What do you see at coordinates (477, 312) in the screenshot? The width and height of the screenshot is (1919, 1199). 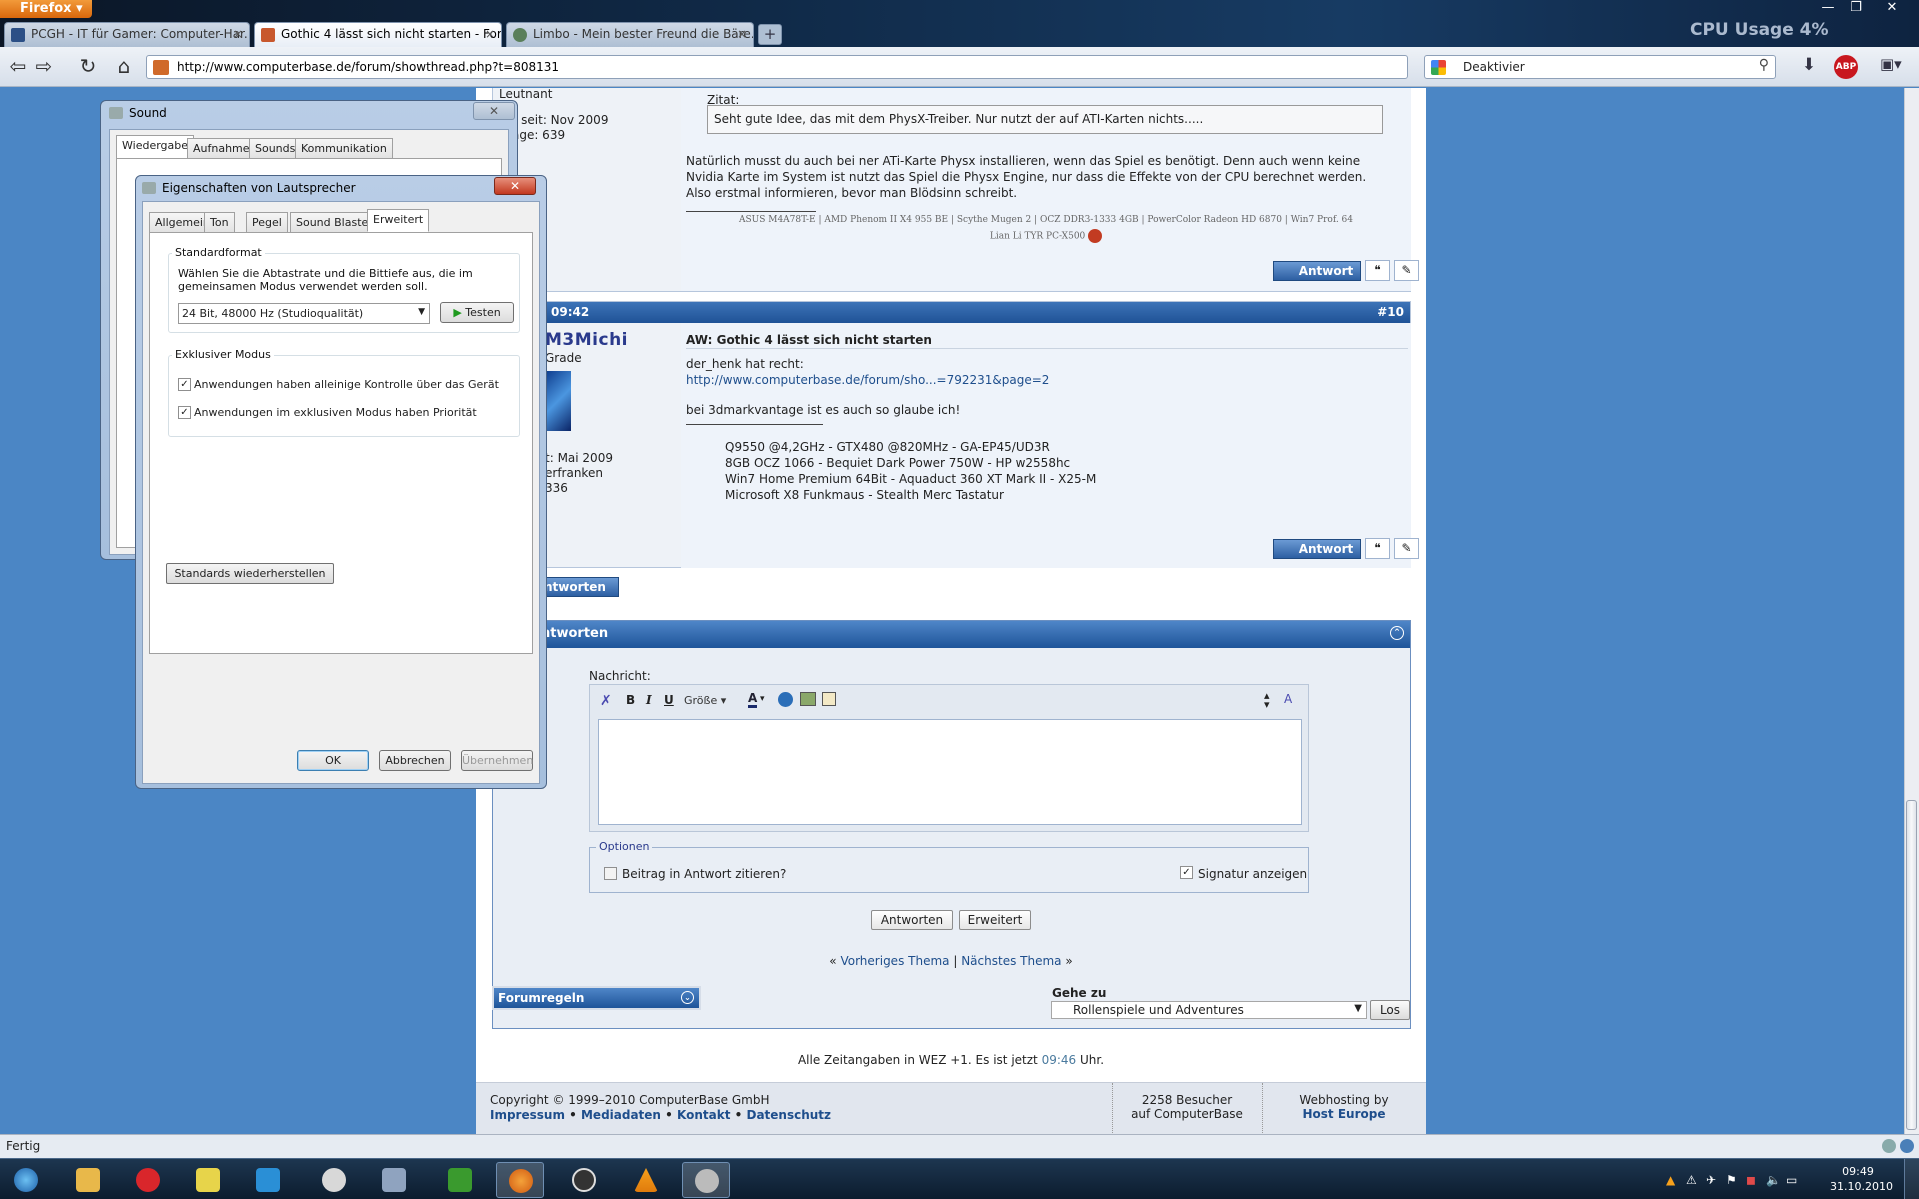 I see `test-button: ▶ Testen` at bounding box center [477, 312].